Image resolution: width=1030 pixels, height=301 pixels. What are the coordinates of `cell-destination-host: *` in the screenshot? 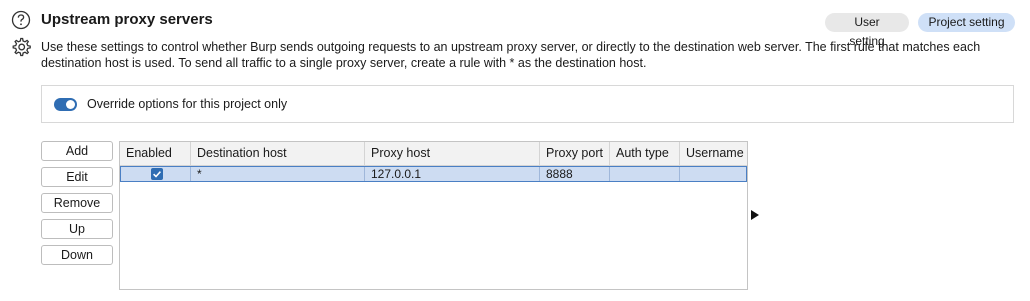 It's located at (278, 174).